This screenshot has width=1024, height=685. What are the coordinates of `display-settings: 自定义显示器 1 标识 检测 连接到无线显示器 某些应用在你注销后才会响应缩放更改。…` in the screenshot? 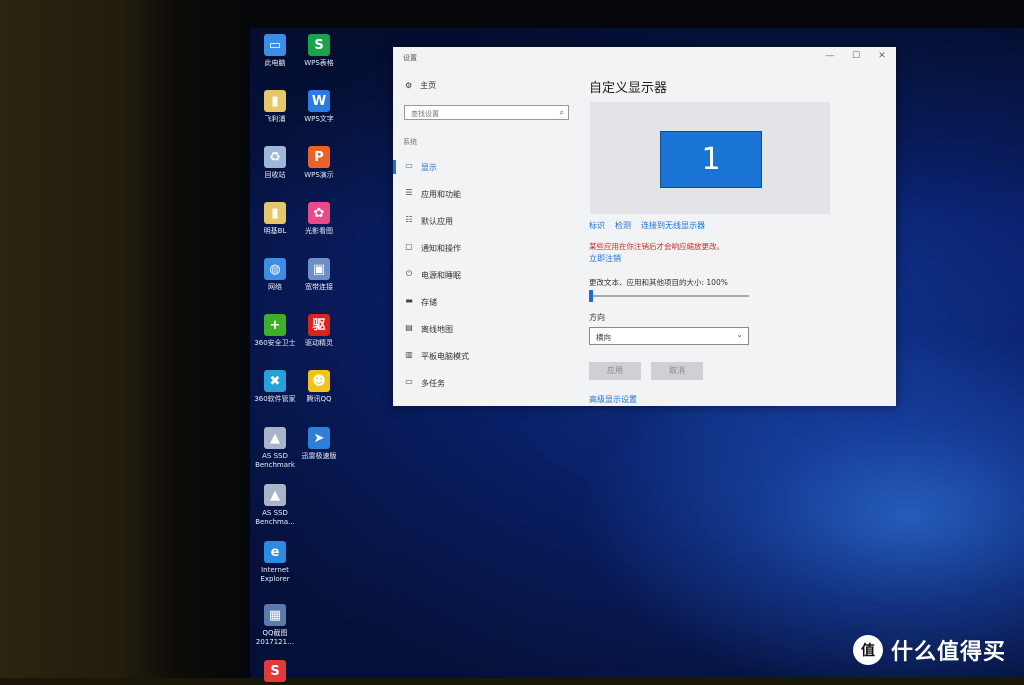 It's located at (739, 236).